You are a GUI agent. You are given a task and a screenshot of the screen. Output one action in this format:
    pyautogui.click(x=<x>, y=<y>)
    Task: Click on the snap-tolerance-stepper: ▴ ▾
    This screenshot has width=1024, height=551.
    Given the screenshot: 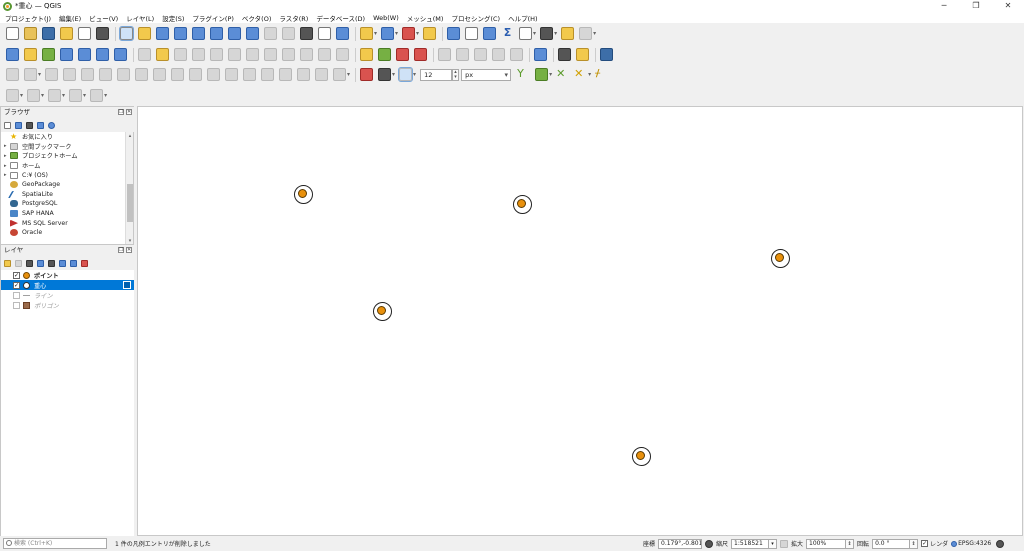 What is the action you would take?
    pyautogui.click(x=456, y=74)
    